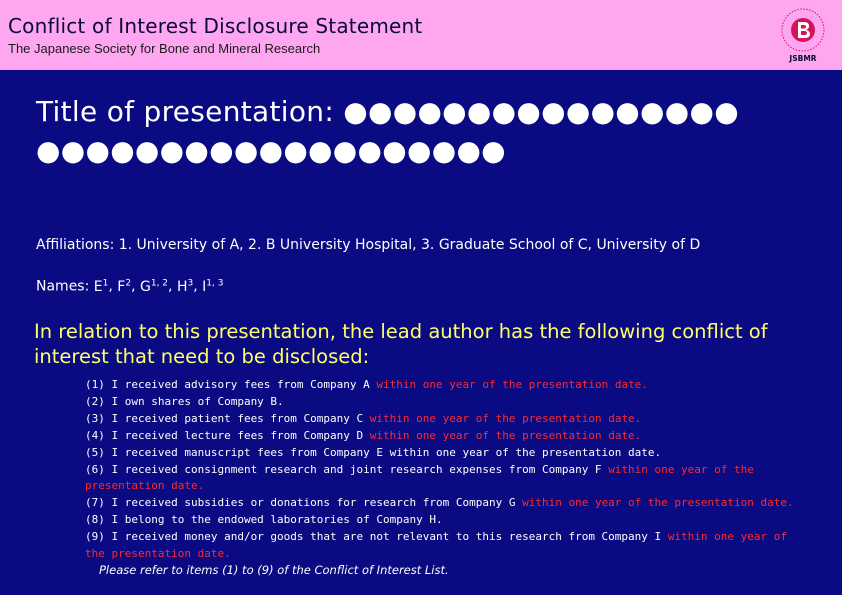 Image resolution: width=842 pixels, height=595 pixels. I want to click on author-affiliation-sup: 1, 2, so click(159, 283).